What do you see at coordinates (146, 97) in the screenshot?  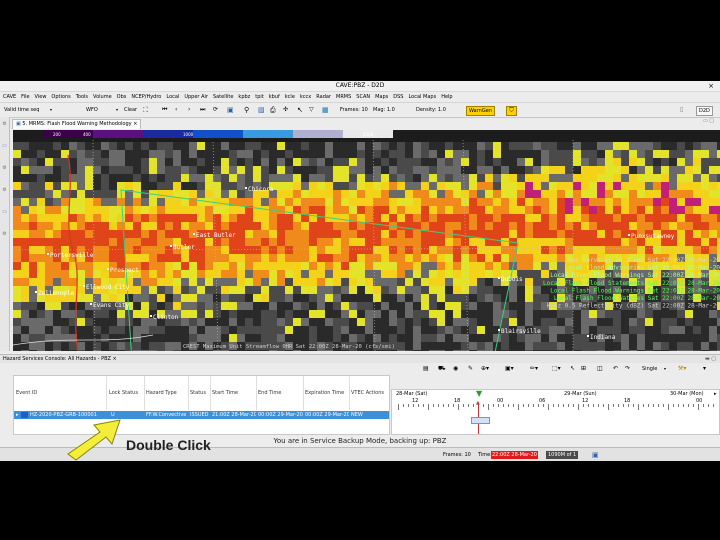 I see `menu-item-ncep-hydro: NCEP/Hydro` at bounding box center [146, 97].